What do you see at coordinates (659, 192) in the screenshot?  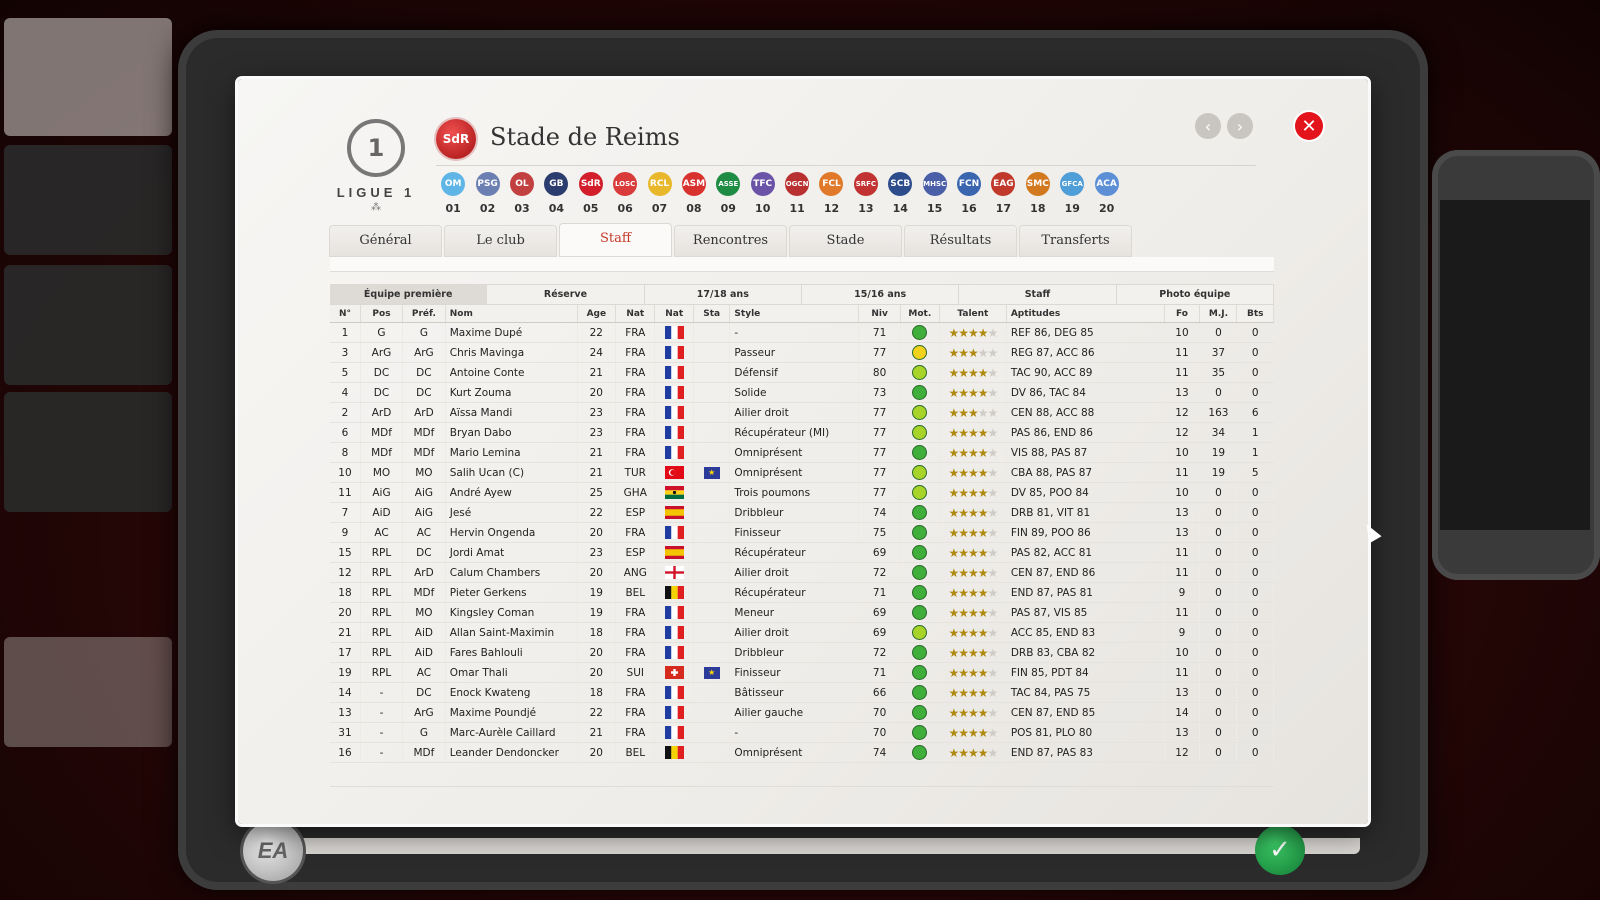 I see `club-slot: RCL 07` at bounding box center [659, 192].